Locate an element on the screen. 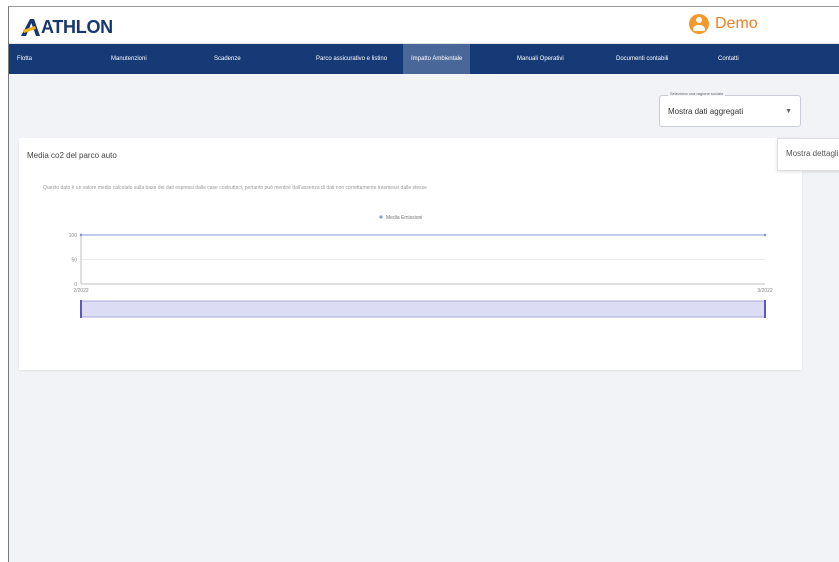 This screenshot has width=839, height=562. legend-label: Media Emissioni is located at coordinates (404, 218).